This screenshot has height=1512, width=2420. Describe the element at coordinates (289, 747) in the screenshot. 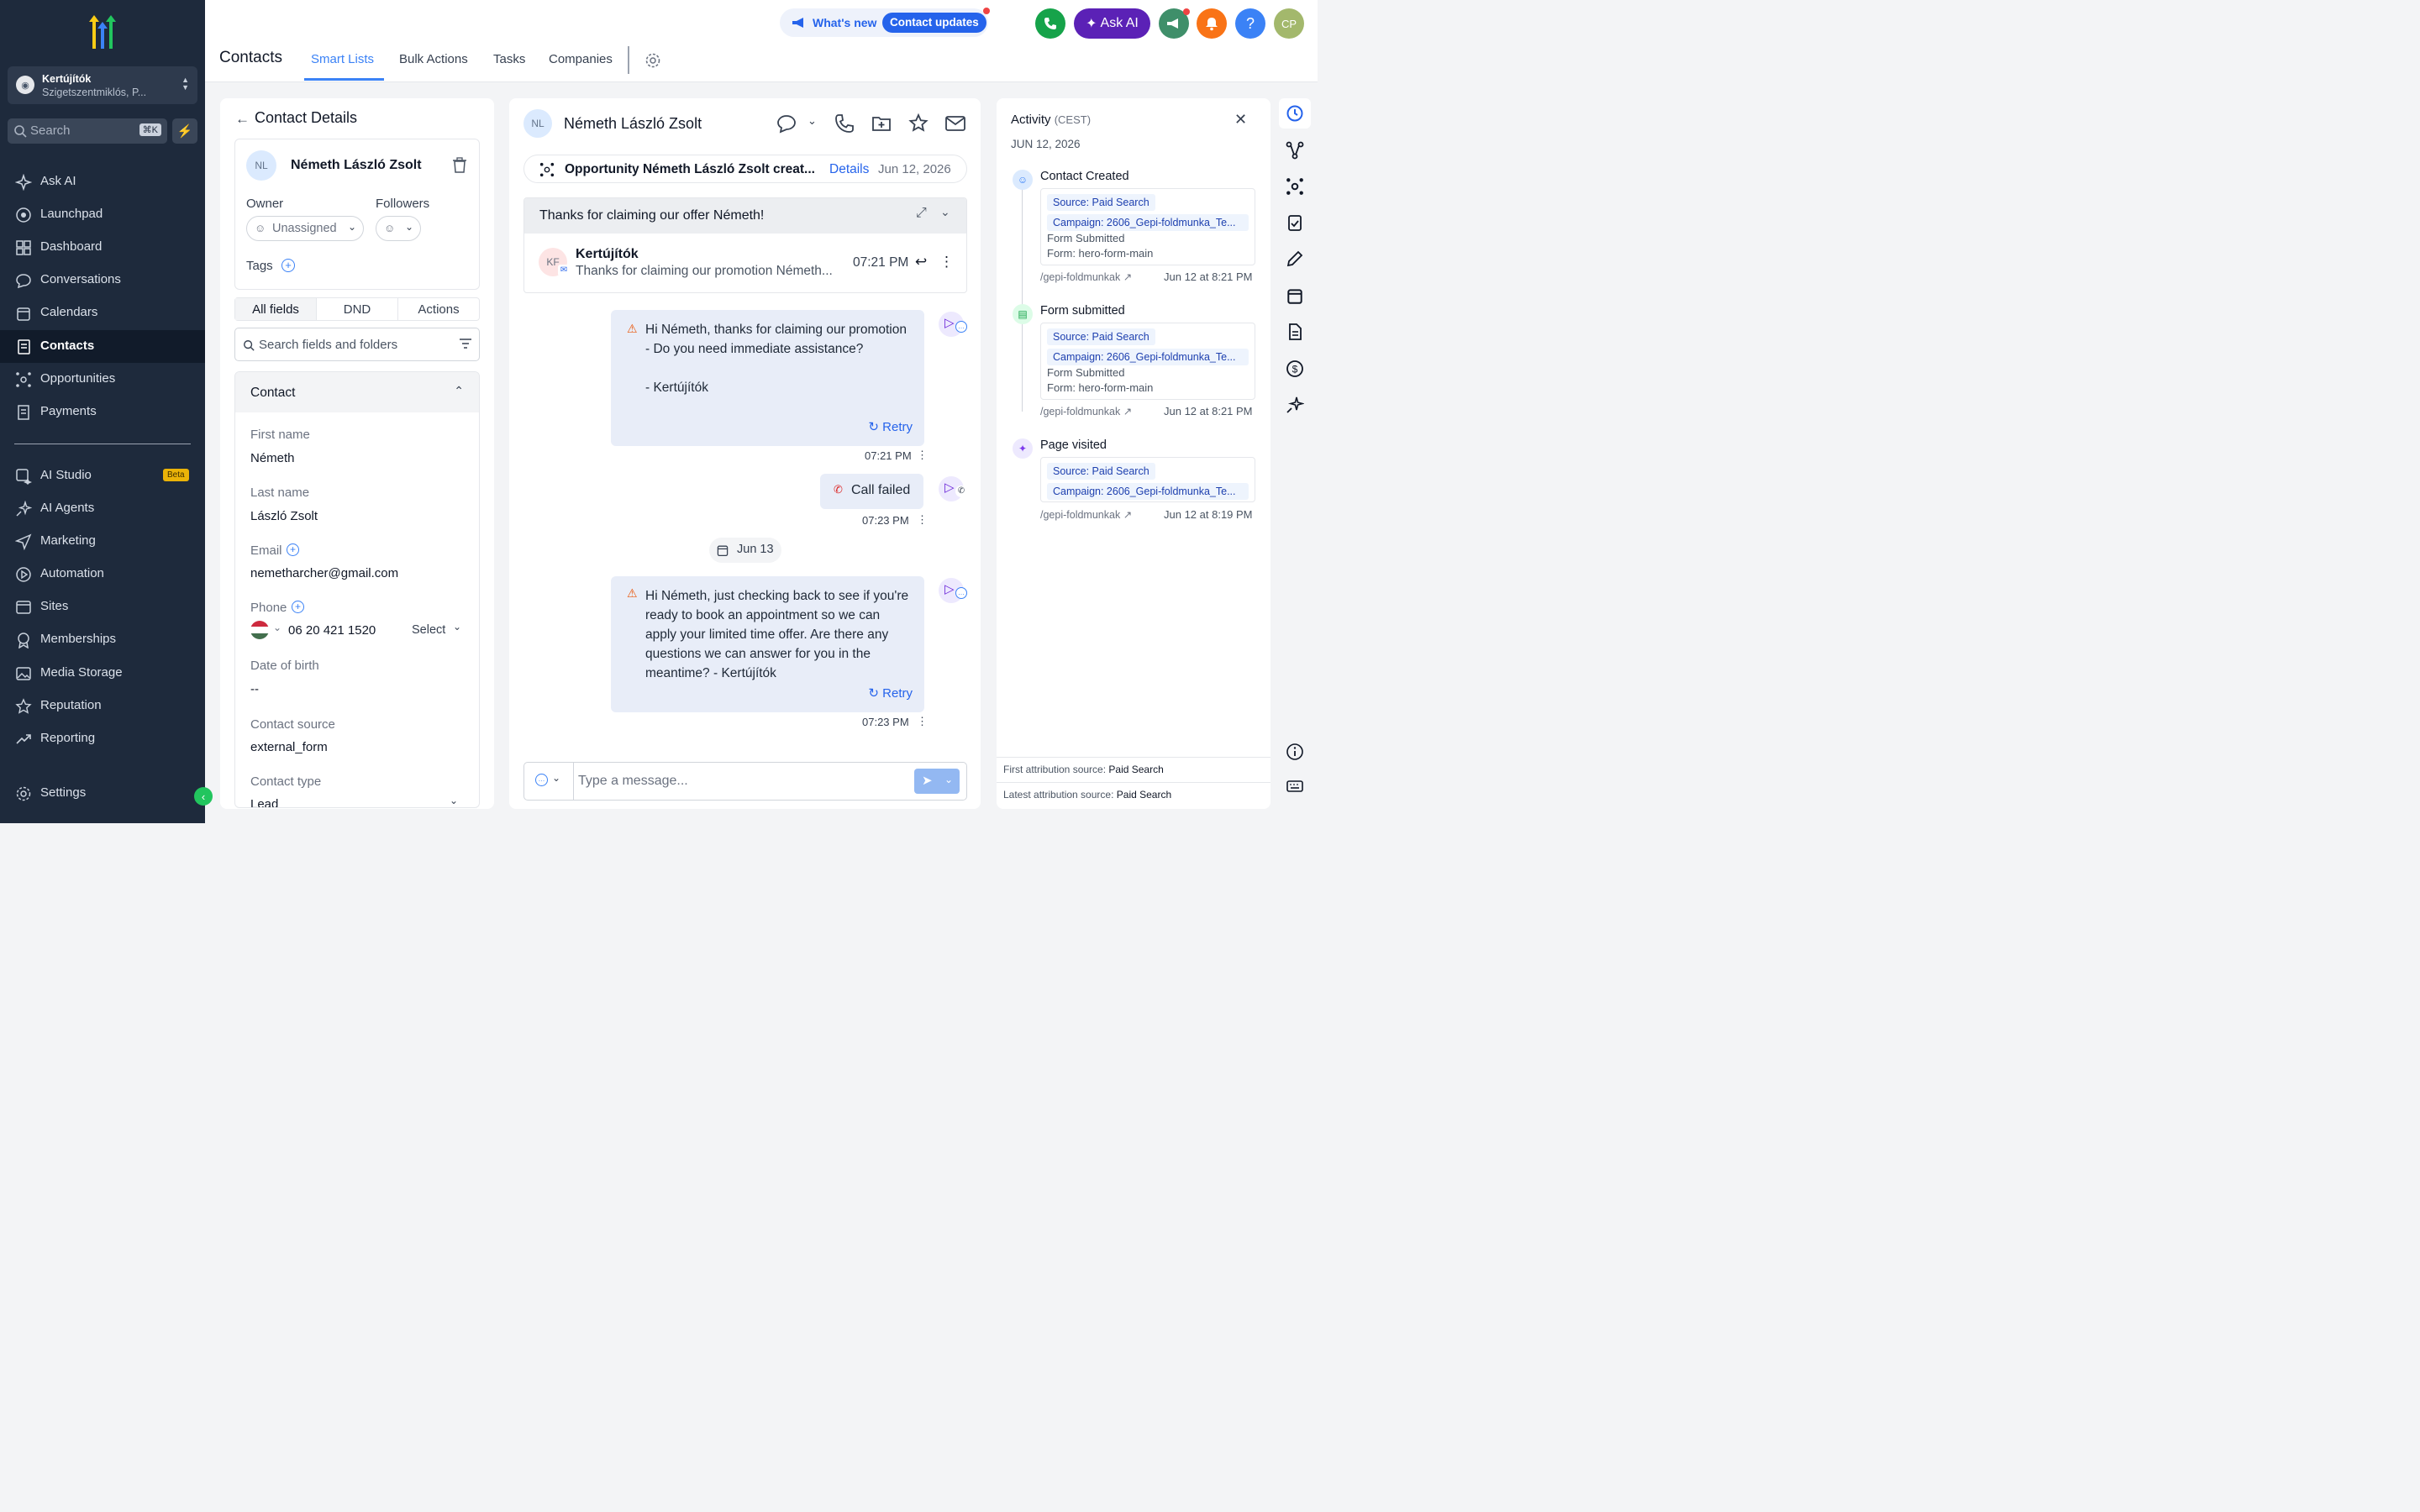

I see `contact-source-field: external_form` at that location.